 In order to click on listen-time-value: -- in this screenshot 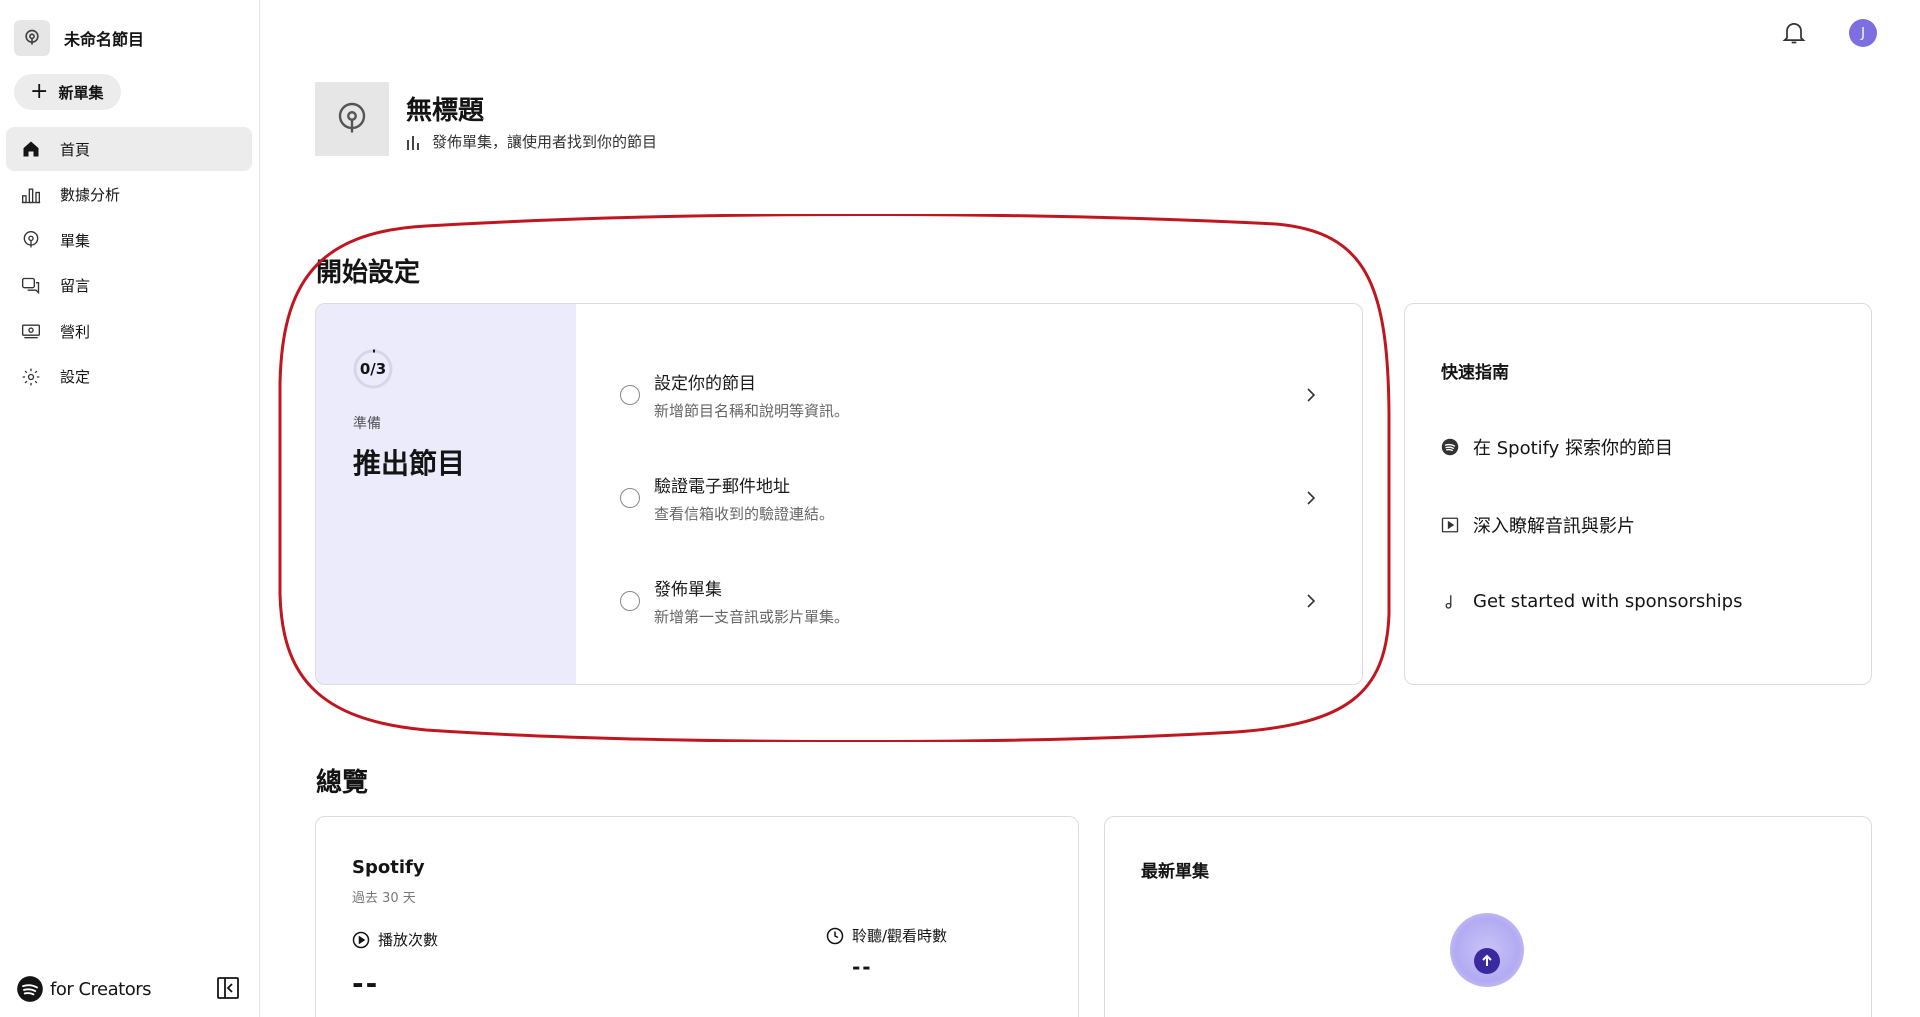, I will do `click(862, 967)`.